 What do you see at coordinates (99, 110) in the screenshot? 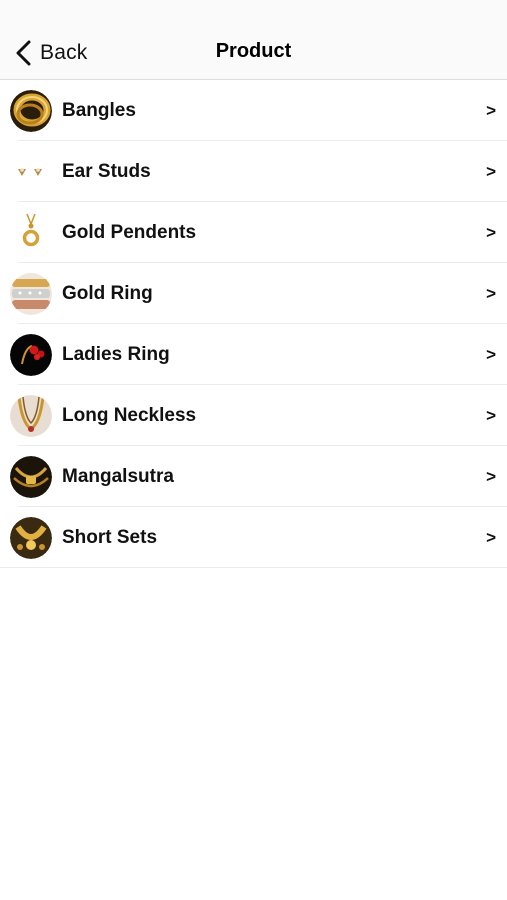
I see `list-item-label: Bangles` at bounding box center [99, 110].